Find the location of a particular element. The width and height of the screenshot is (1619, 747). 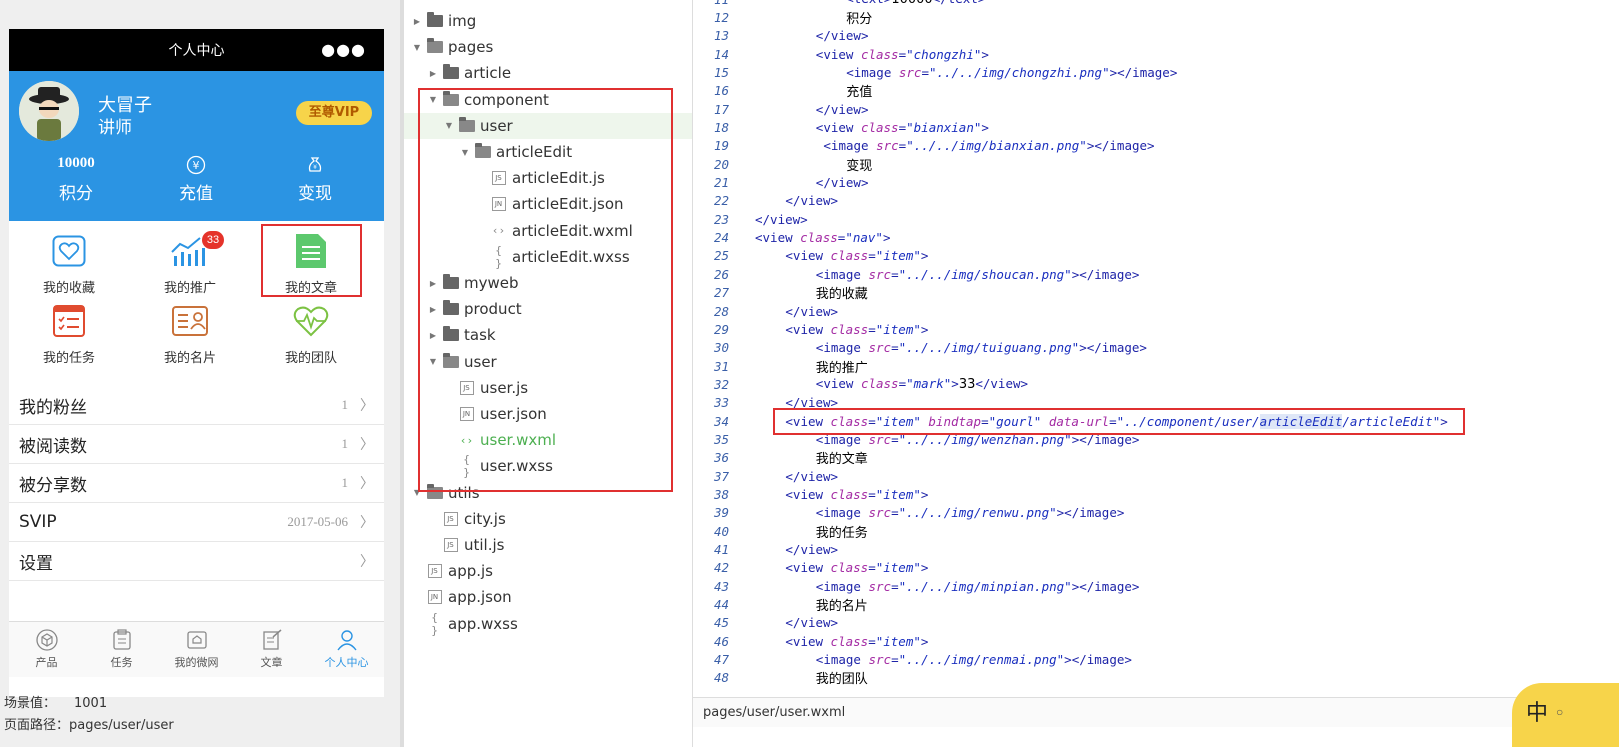

grid-label: 我的收藏 is located at coordinates (68, 288).